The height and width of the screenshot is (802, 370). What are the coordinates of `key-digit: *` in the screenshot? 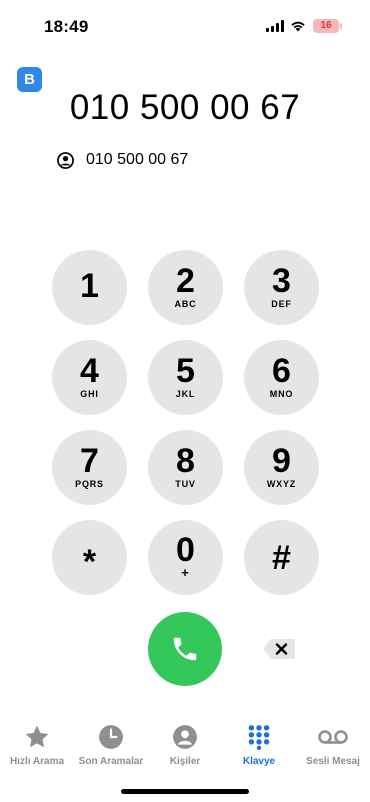 It's located at (89, 561).